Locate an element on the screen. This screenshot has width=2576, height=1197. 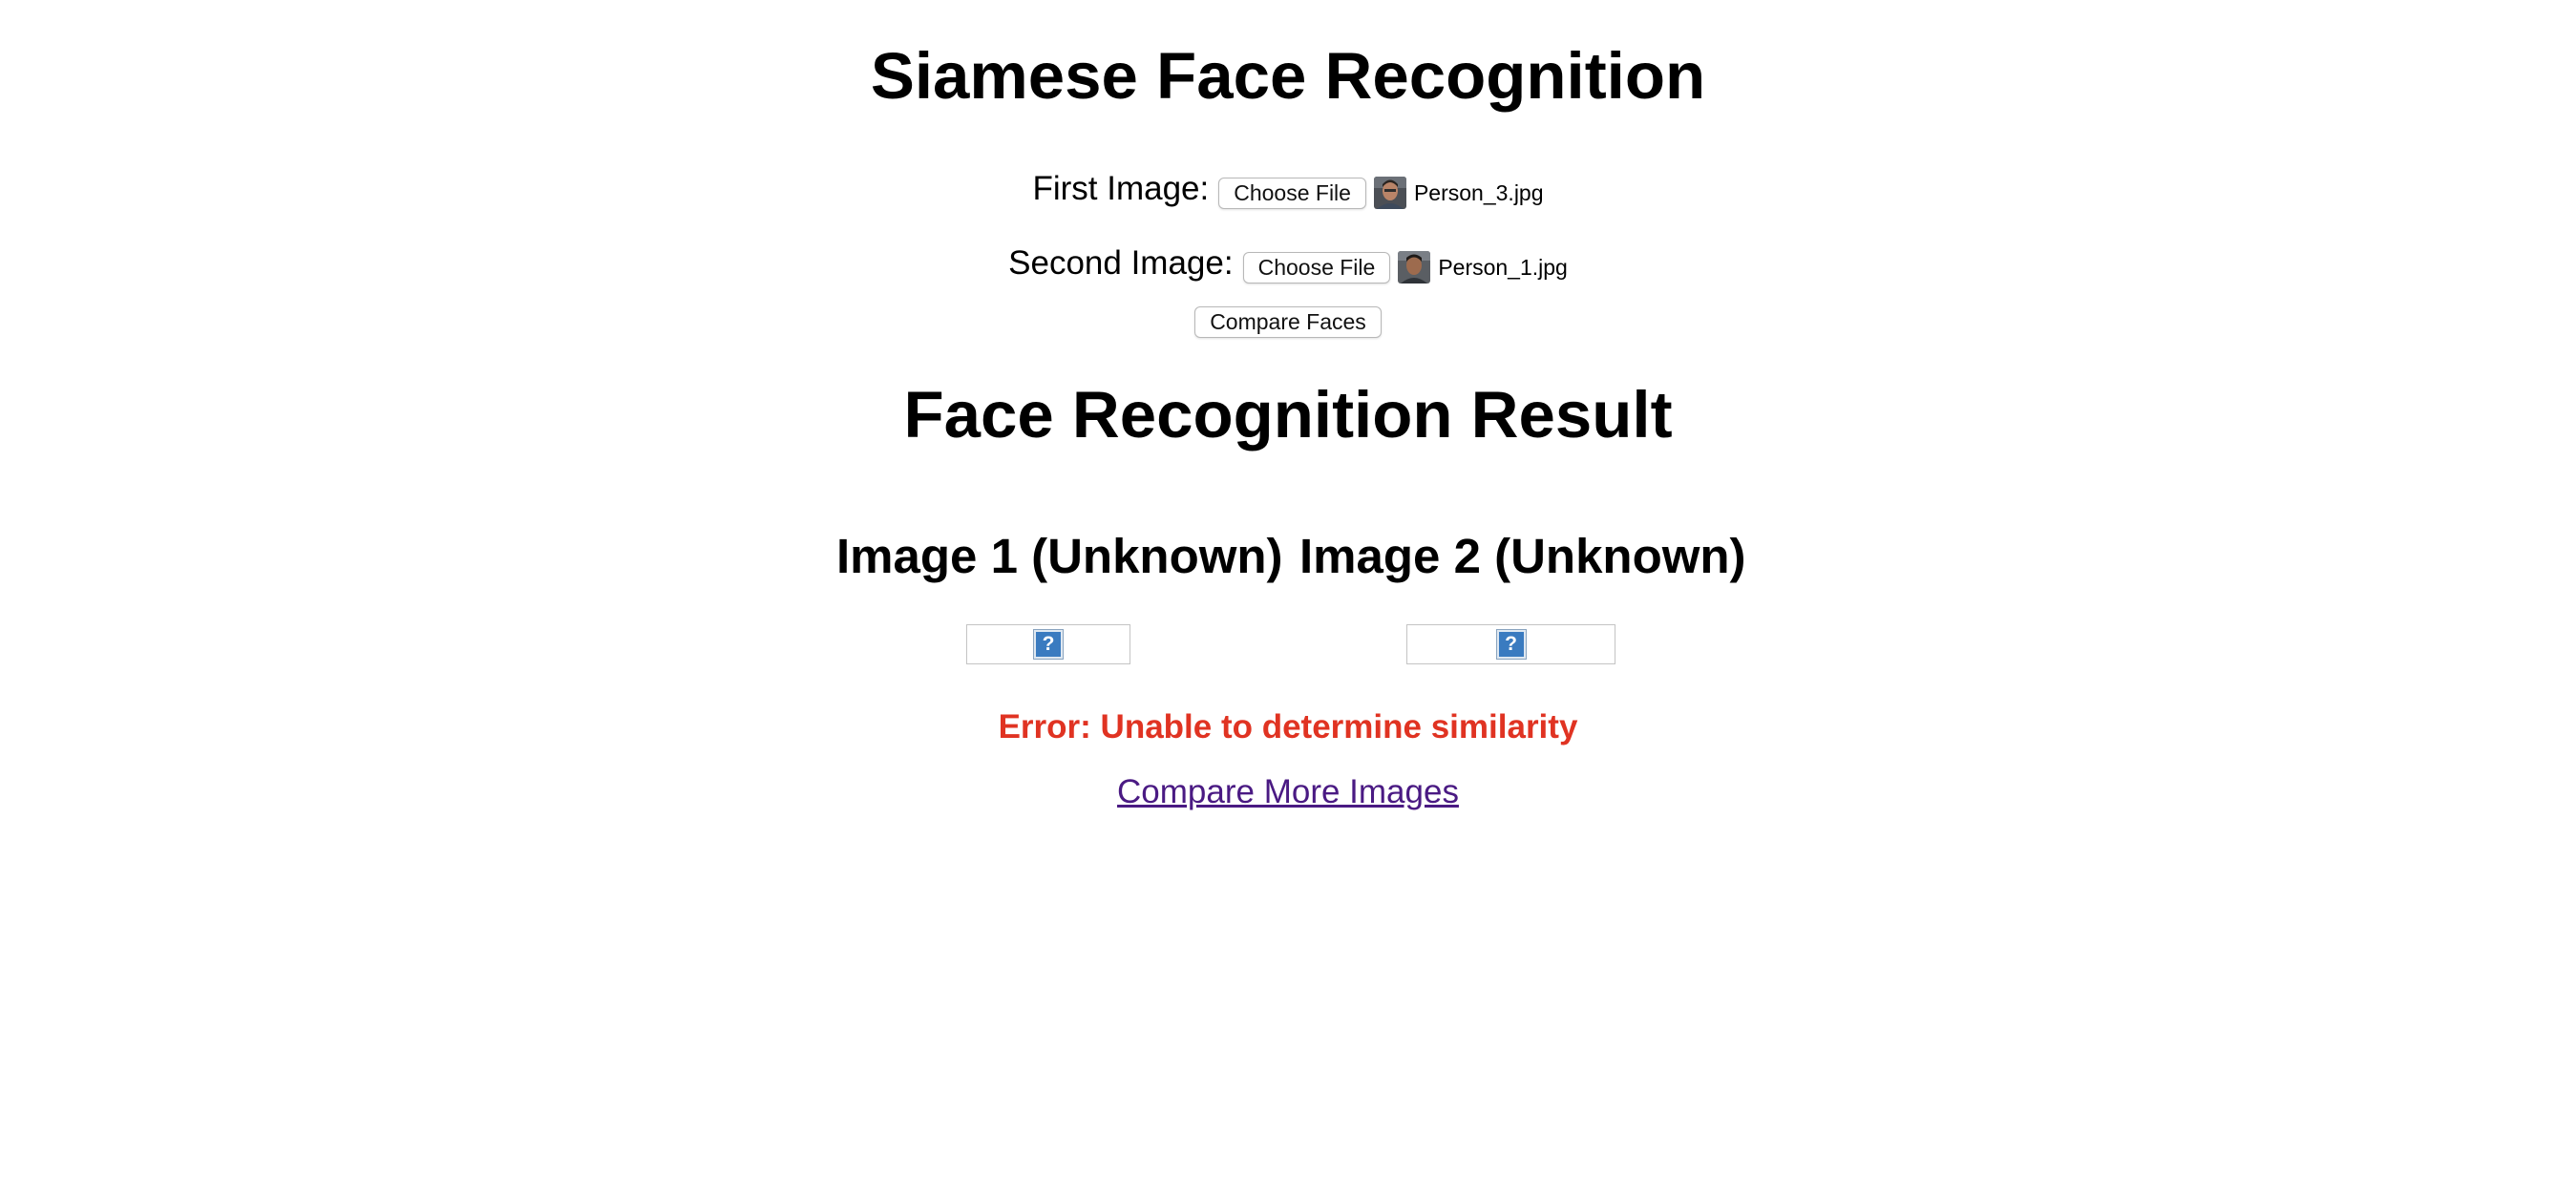
compare-more-images-link: Compare More Images is located at coordinates (1288, 792).